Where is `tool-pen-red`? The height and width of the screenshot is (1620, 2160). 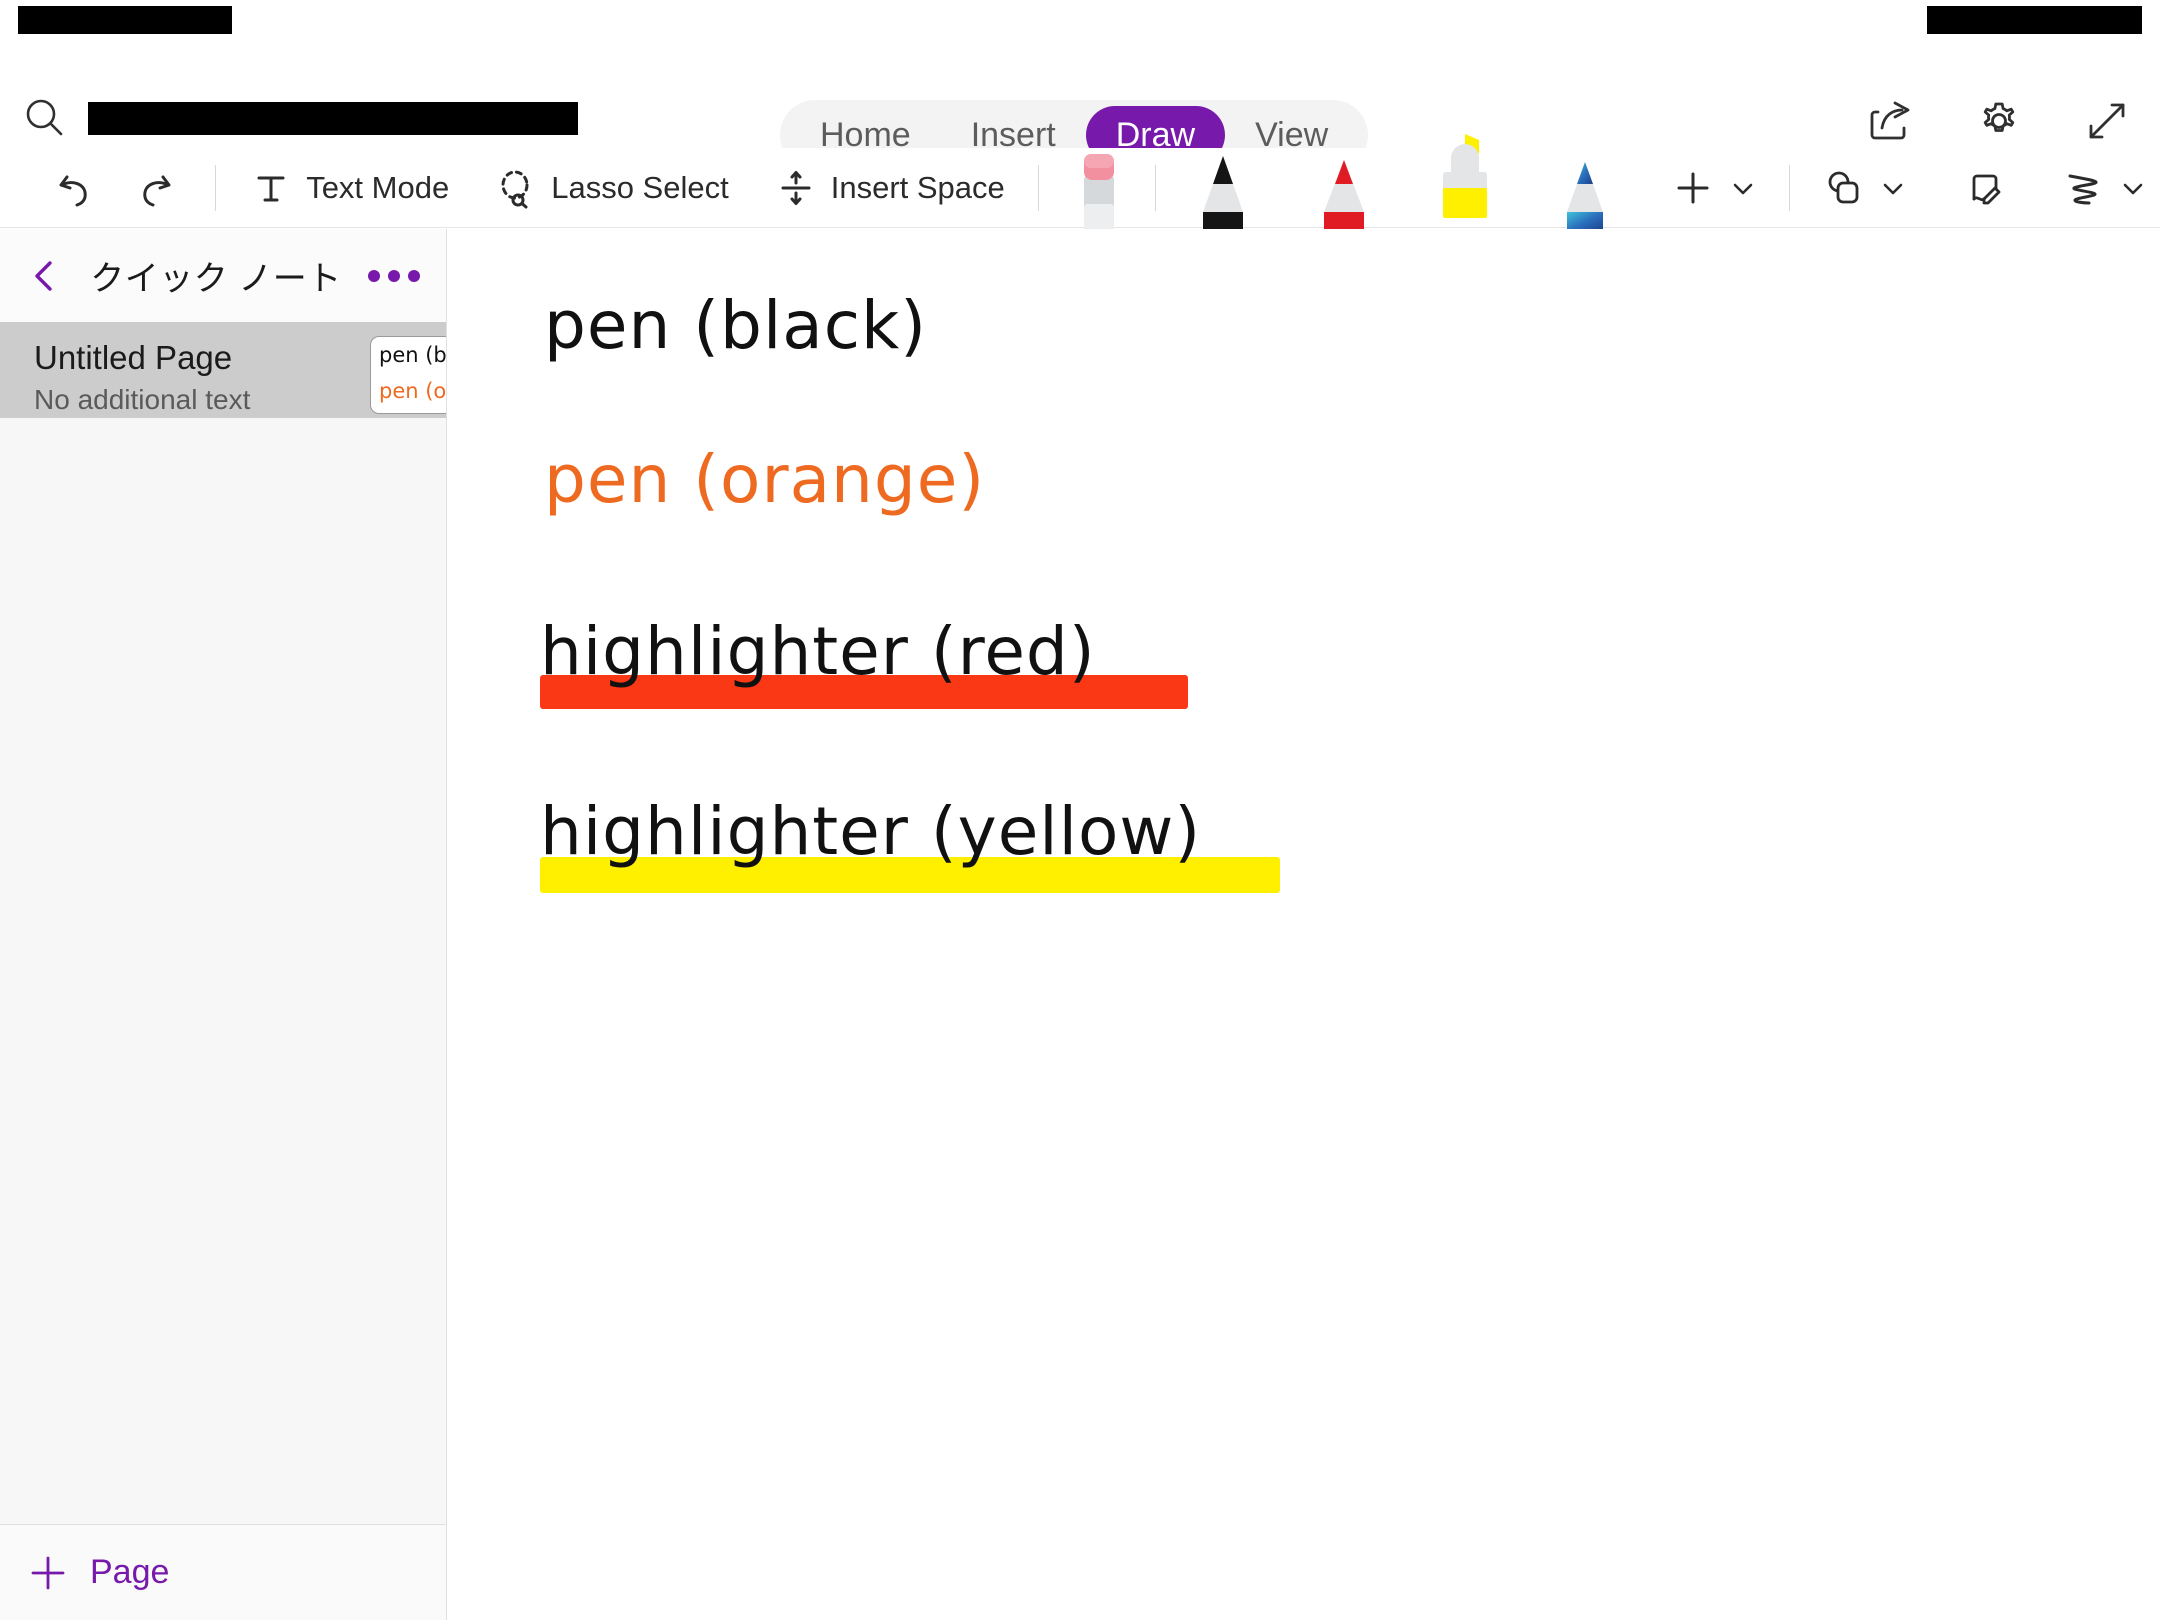
tool-pen-red is located at coordinates (1344, 190).